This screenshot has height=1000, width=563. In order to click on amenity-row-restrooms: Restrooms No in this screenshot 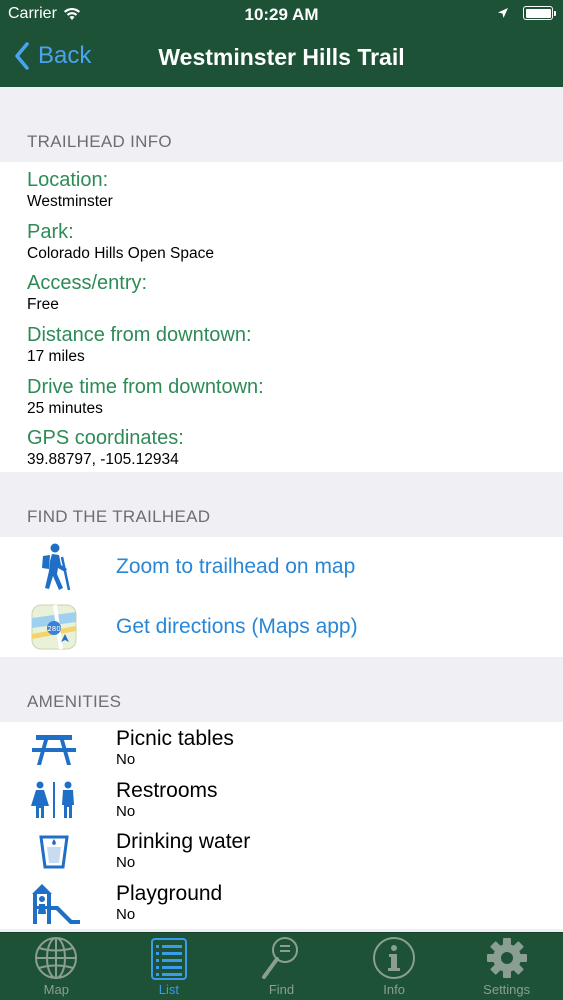, I will do `click(281, 800)`.